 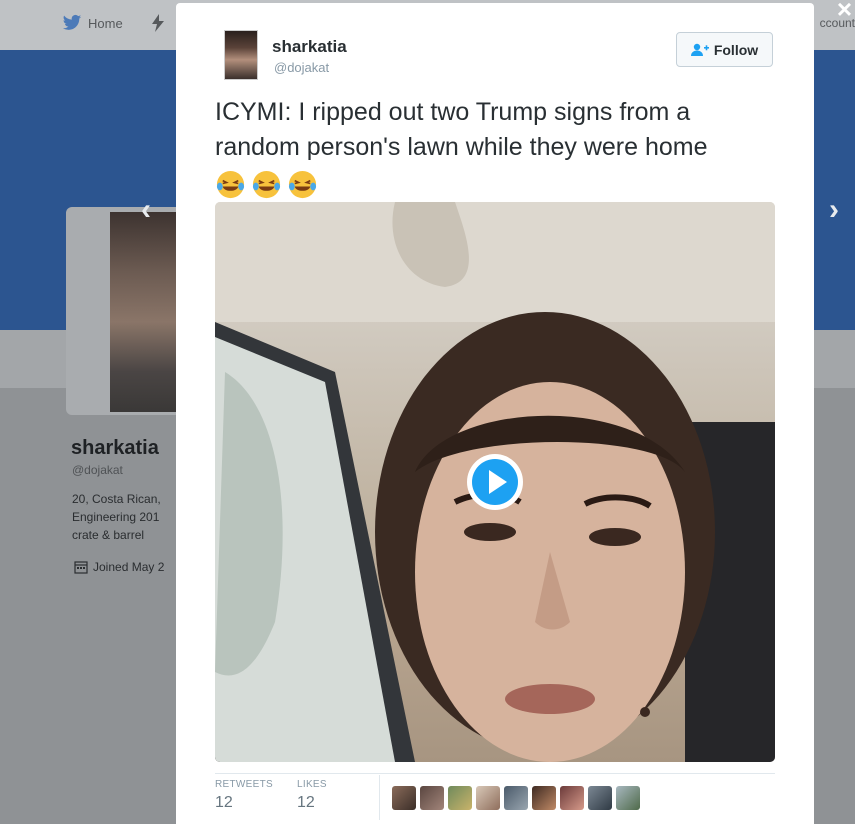 What do you see at coordinates (224, 802) in the screenshot?
I see `retweets-count: 12` at bounding box center [224, 802].